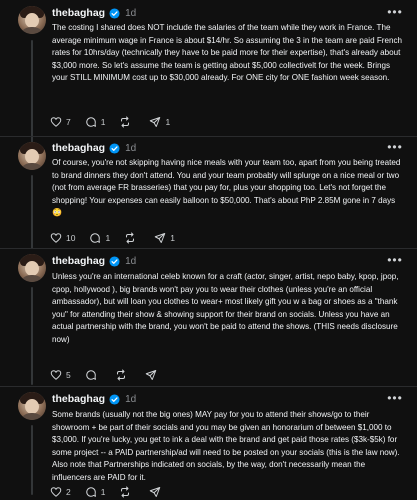  I want to click on reply-button, so click(93, 375).